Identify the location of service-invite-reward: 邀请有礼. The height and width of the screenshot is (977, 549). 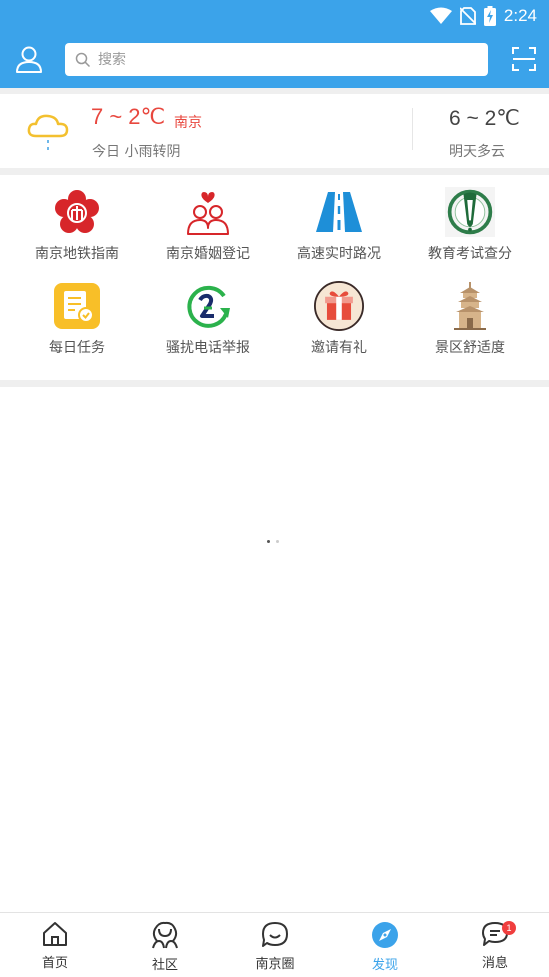
(339, 319).